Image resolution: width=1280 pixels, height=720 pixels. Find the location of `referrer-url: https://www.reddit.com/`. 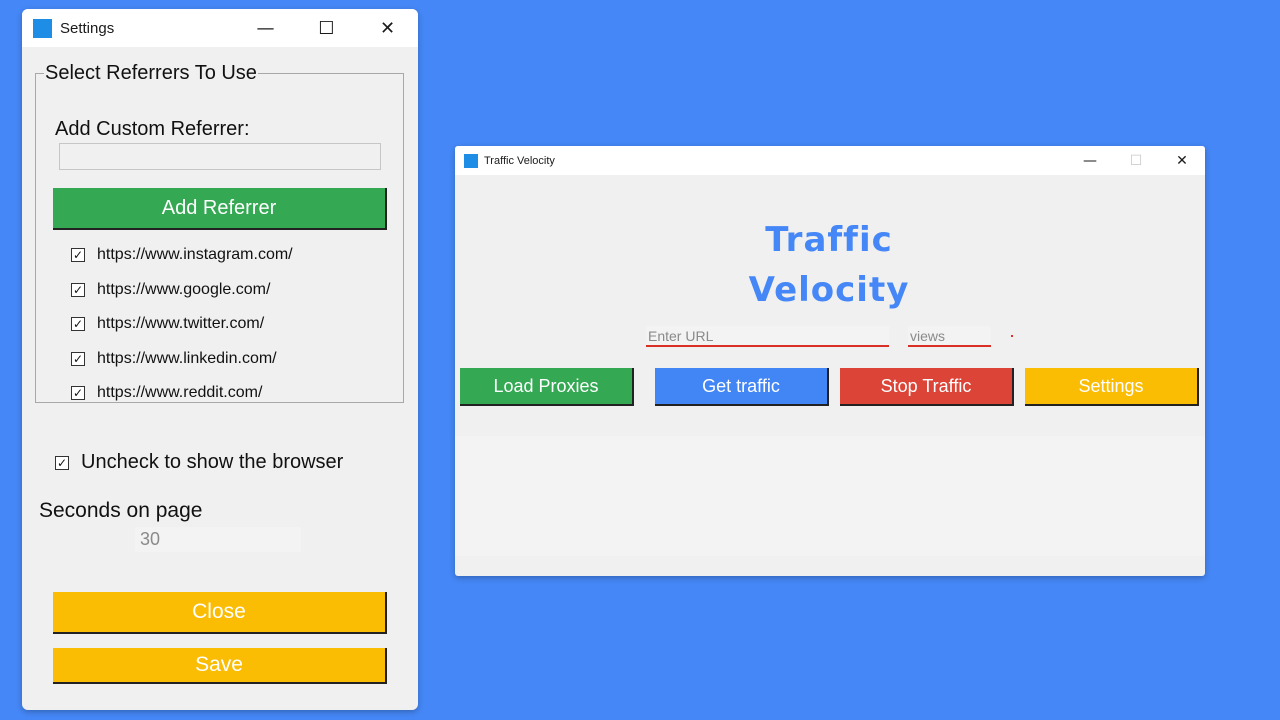

referrer-url: https://www.reddit.com/ is located at coordinates (180, 393).